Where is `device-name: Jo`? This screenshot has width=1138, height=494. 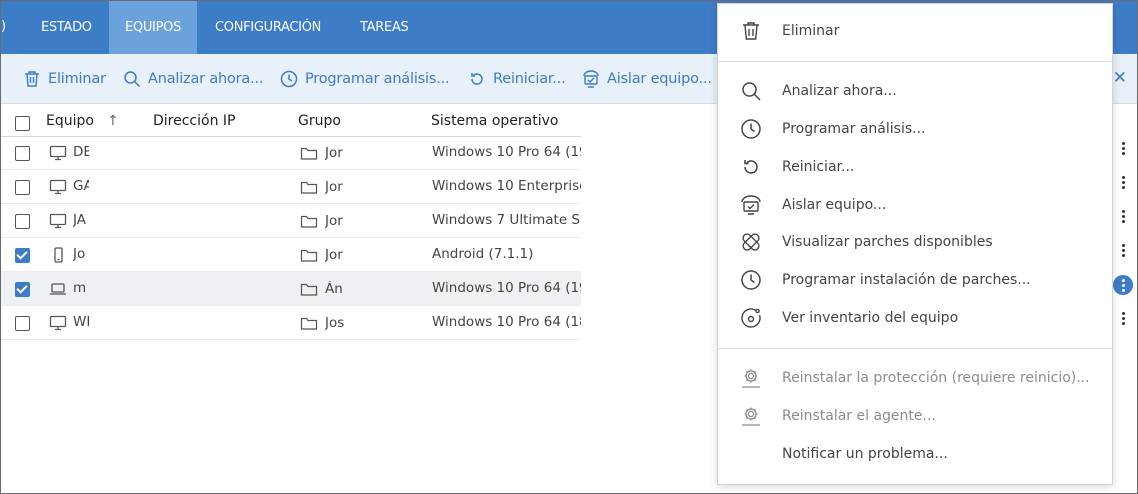
device-name: Jo is located at coordinates (81, 254).